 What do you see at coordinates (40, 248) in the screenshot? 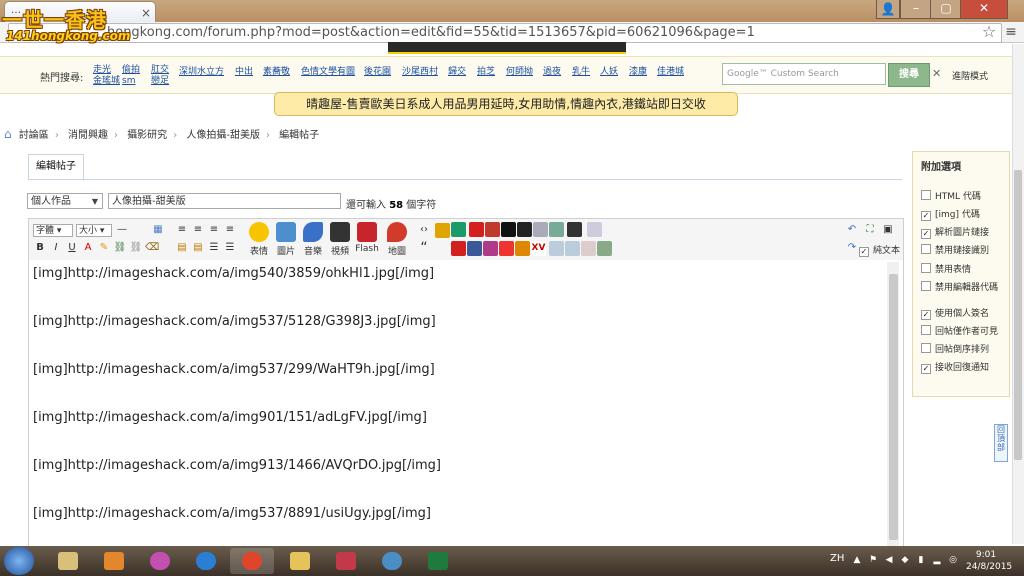
I see `bold-icon: B` at bounding box center [40, 248].